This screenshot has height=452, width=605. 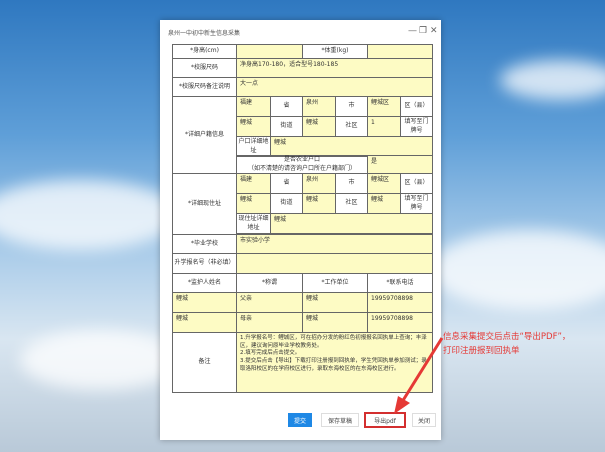 What do you see at coordinates (506, 344) in the screenshot?
I see `annotation-note: 信息采集提交后点击“导出PDF”， 打印注册报到回执单` at bounding box center [506, 344].